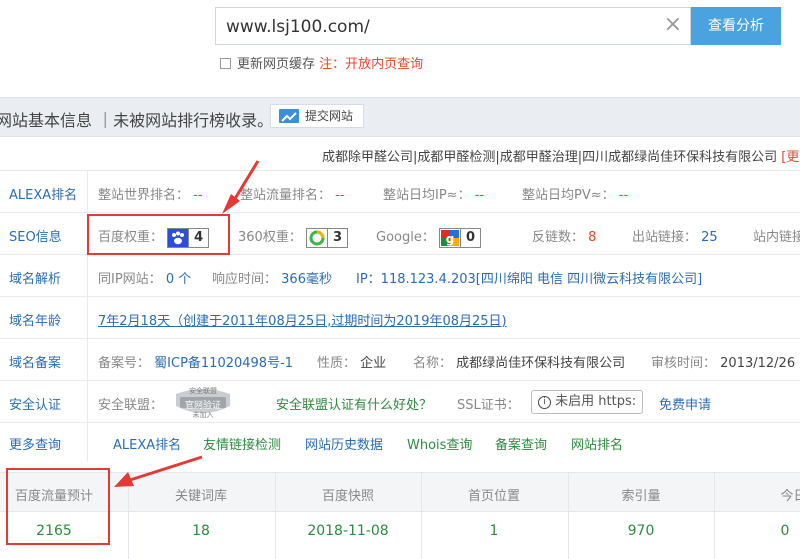 The image size is (800, 559). What do you see at coordinates (158, 471) in the screenshot?
I see `arrow-to-baidu-traffic` at bounding box center [158, 471].